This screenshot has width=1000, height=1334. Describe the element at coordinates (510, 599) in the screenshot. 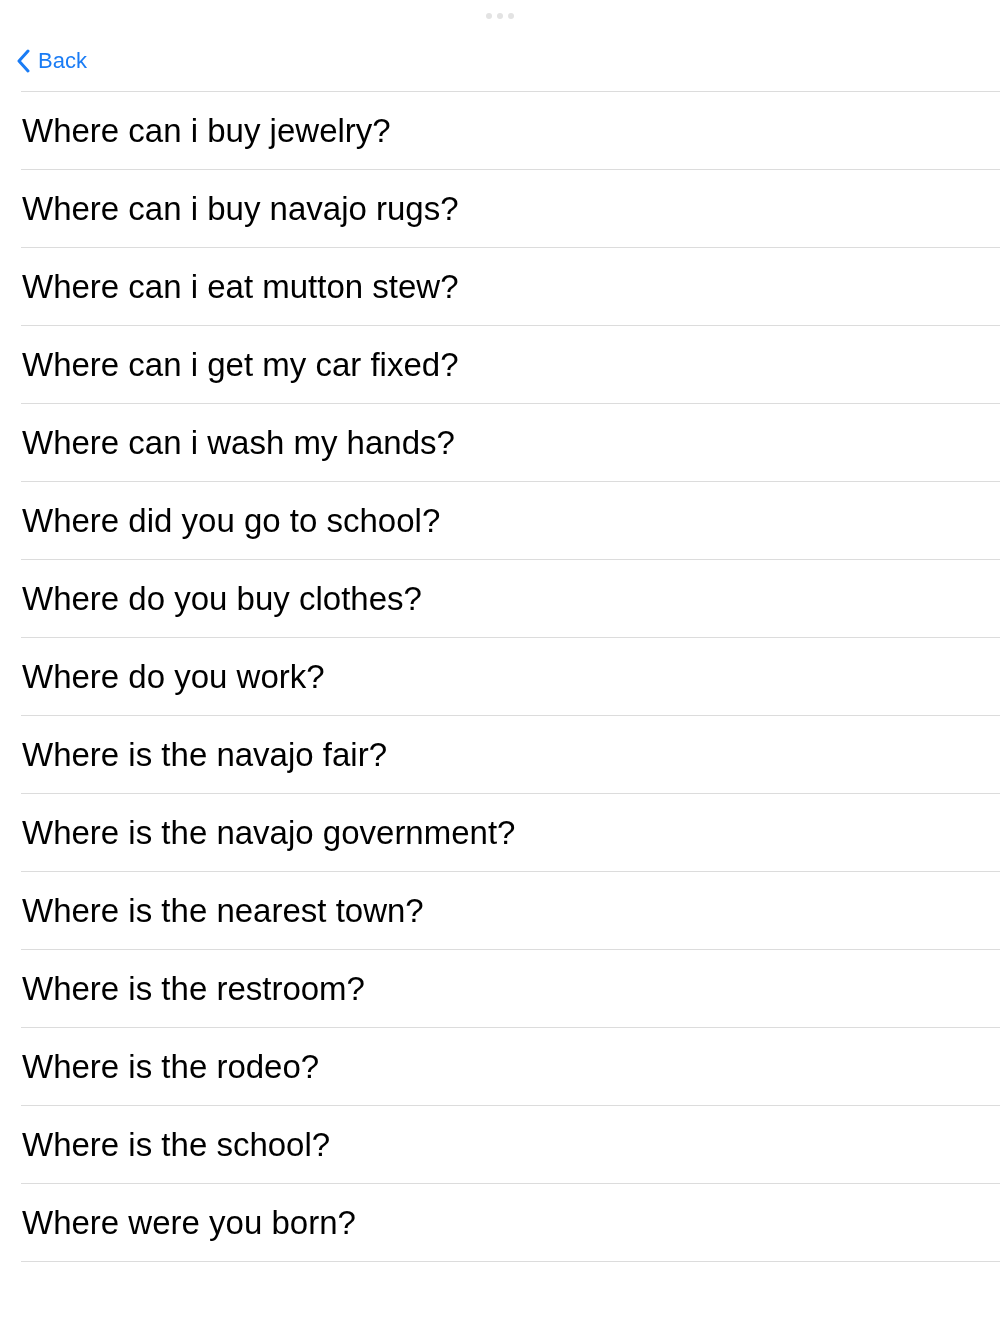

I see `question-row: Where do you buy clothes?` at that location.